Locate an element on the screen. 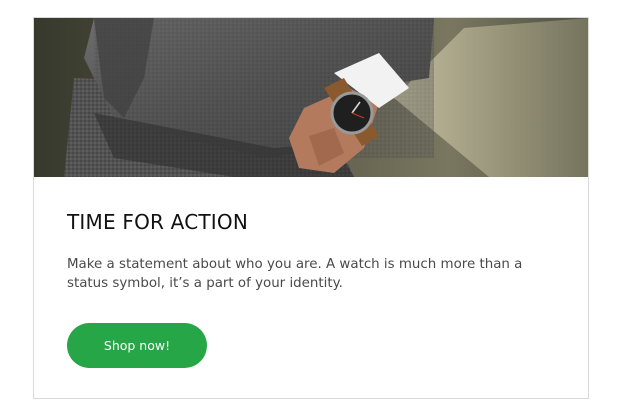 The image size is (624, 416). shop-now-button: Shop now! is located at coordinates (137, 345).